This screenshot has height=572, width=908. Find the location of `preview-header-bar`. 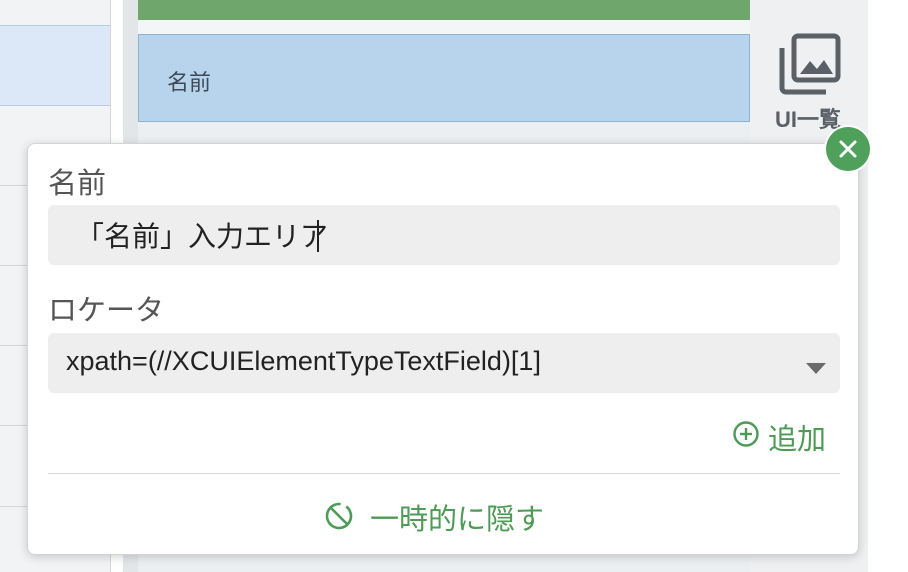

preview-header-bar is located at coordinates (444, 10).